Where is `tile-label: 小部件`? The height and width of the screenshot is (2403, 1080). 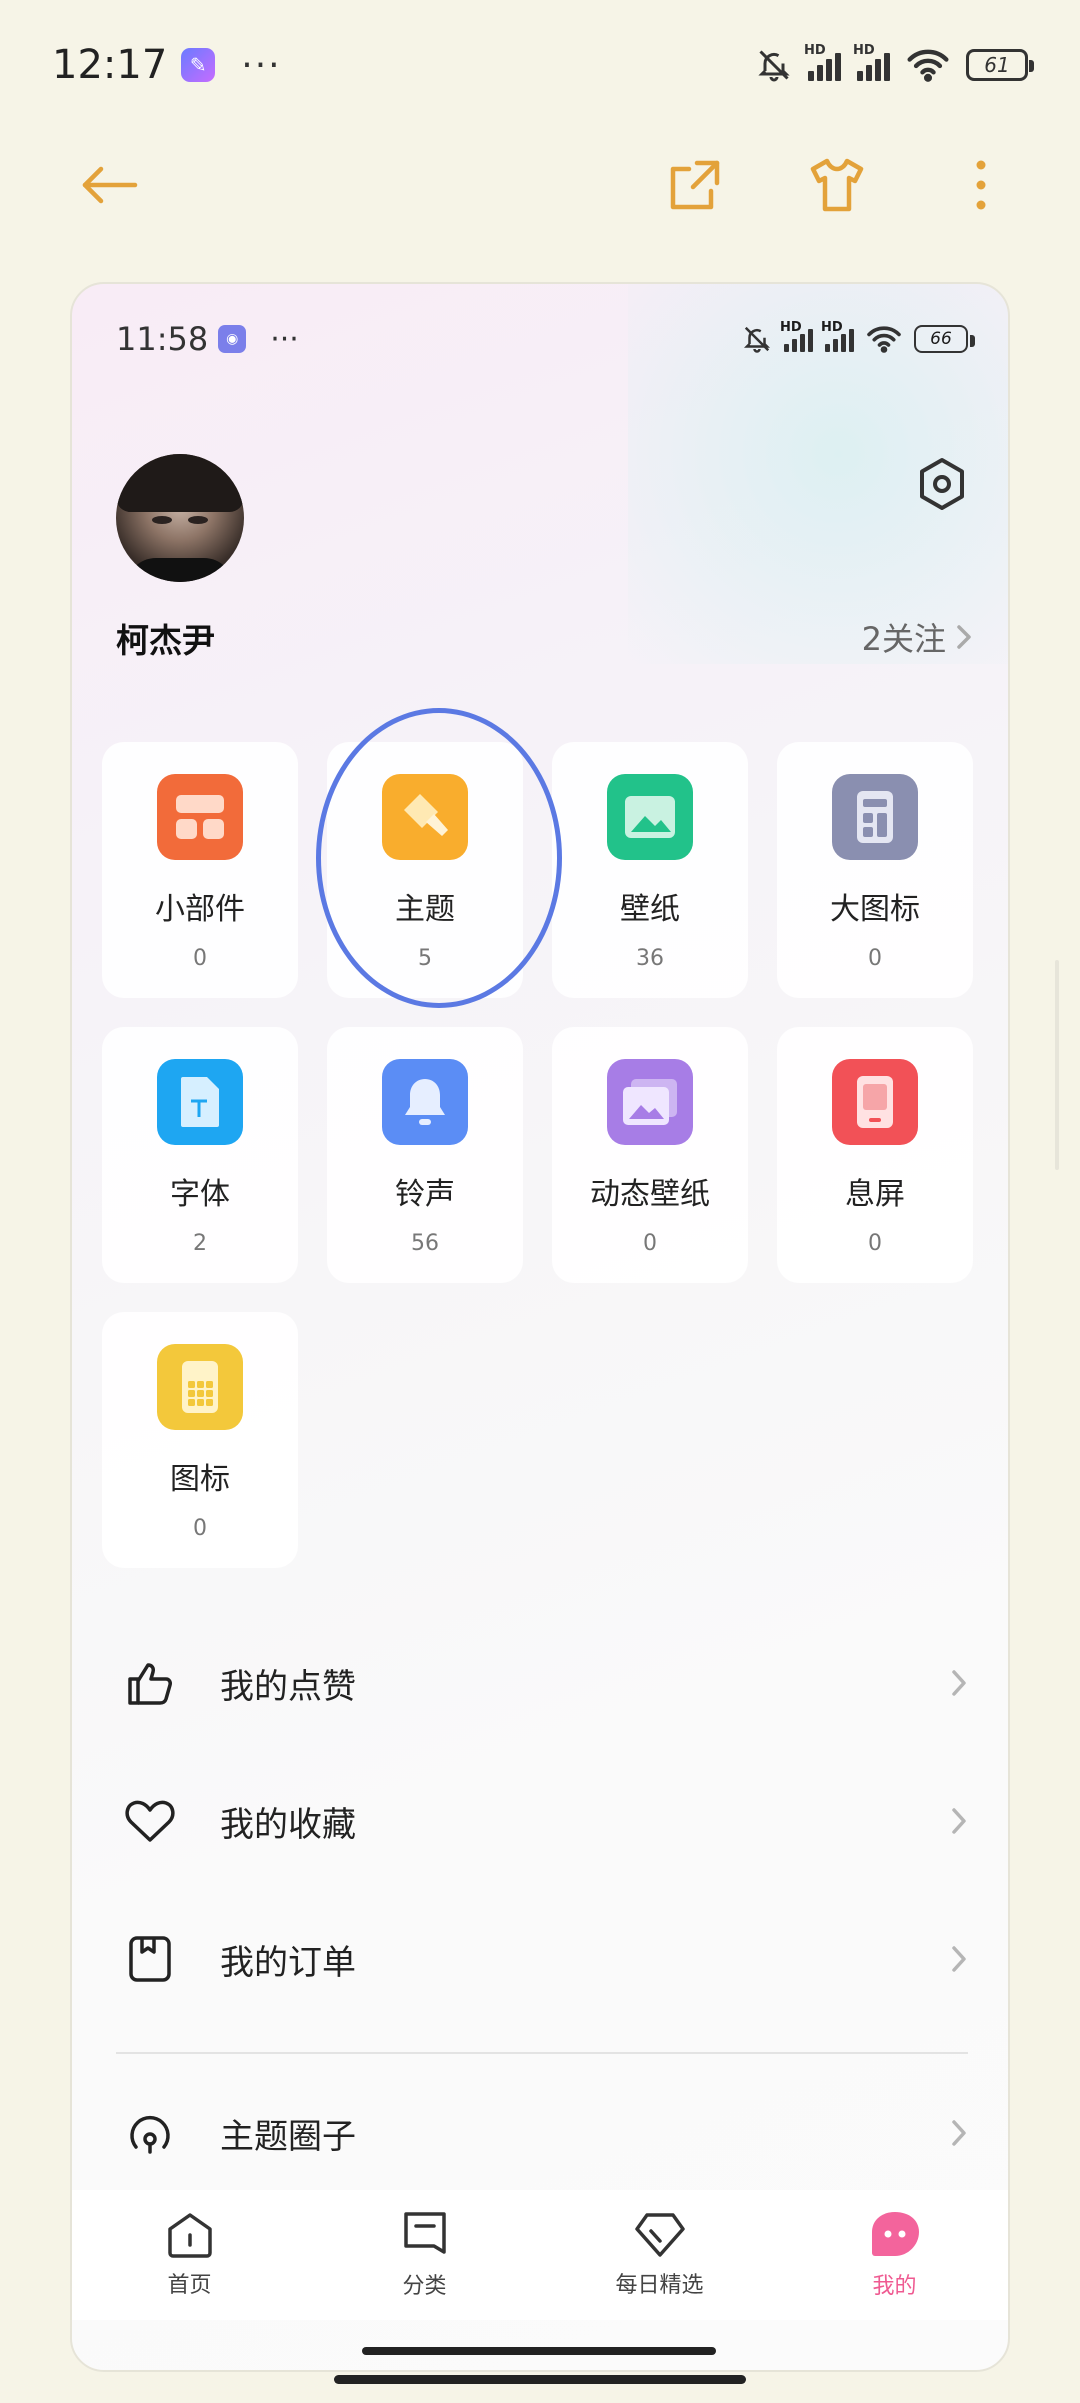
tile-label: 小部件 is located at coordinates (200, 909).